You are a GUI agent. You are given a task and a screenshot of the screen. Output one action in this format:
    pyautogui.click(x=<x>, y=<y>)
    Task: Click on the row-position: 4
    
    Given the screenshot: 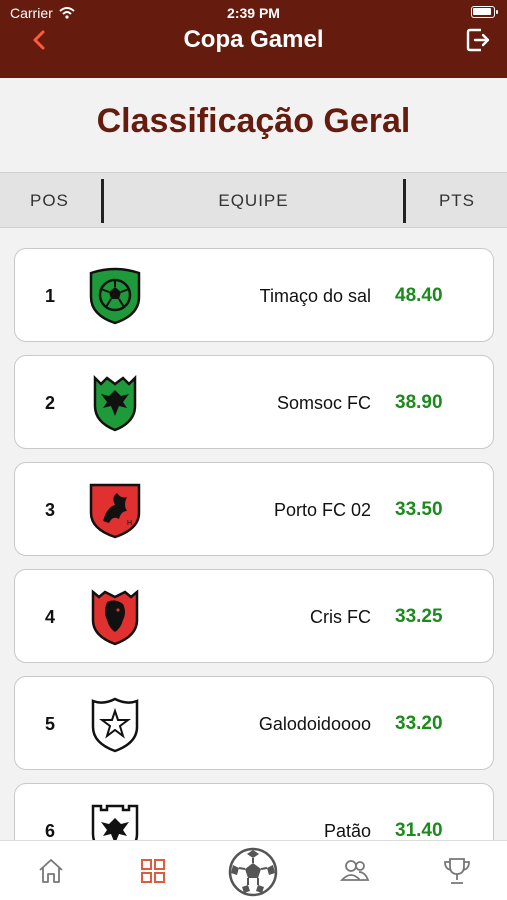 What is the action you would take?
    pyautogui.click(x=50, y=617)
    